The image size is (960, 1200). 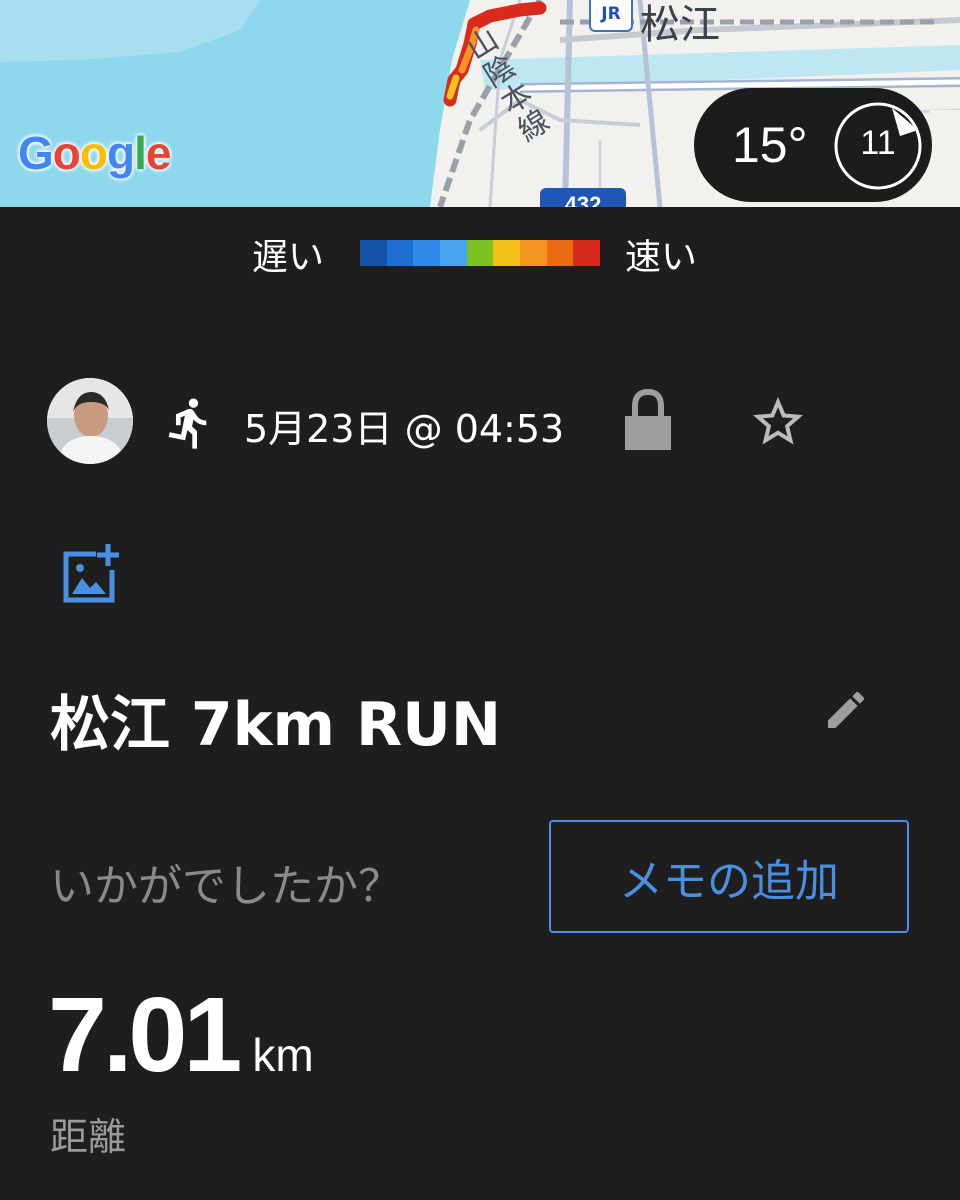 I want to click on route-number-label: 432, so click(x=583, y=199).